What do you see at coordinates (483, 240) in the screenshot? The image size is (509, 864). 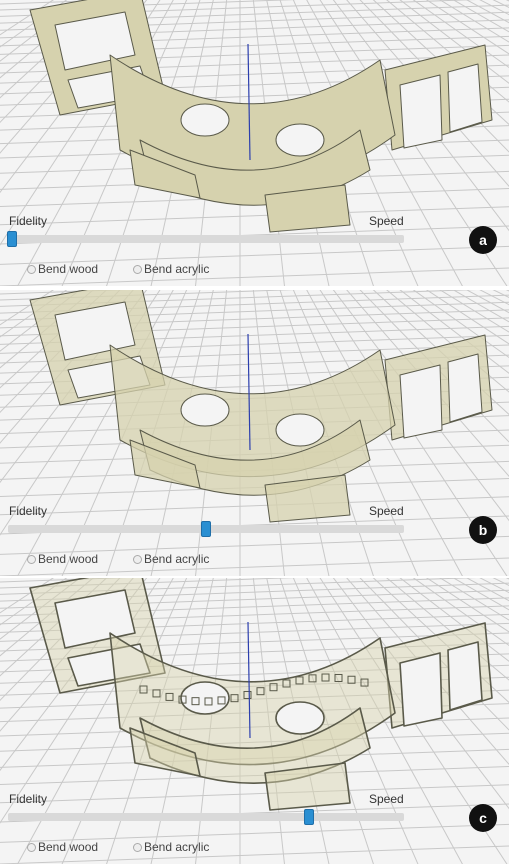 I see `panel-badge: a` at bounding box center [483, 240].